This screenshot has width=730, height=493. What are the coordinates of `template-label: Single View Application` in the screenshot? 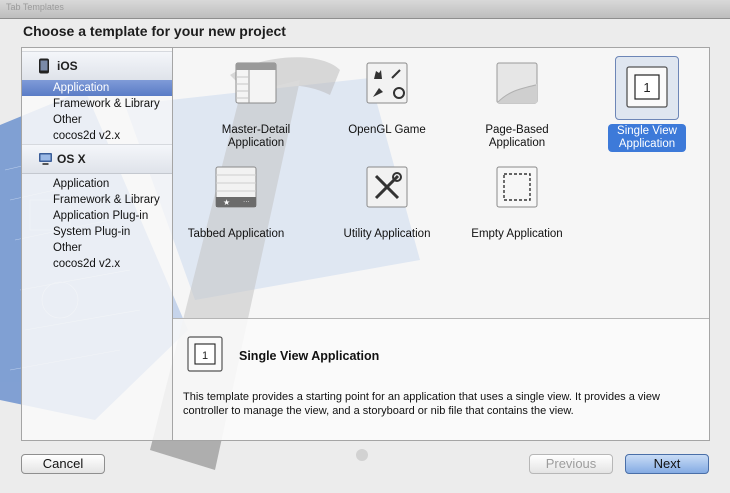 It's located at (647, 138).